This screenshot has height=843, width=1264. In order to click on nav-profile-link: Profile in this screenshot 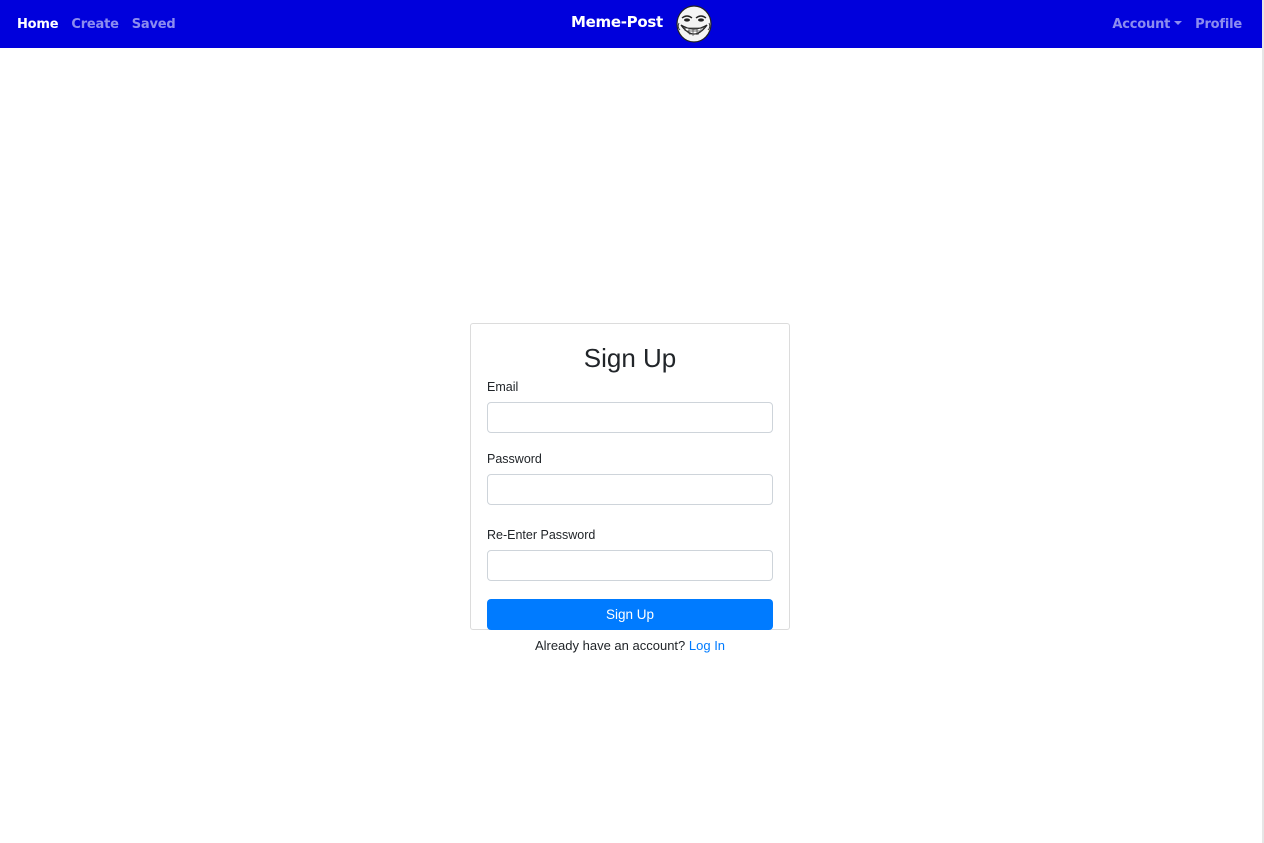, I will do `click(1218, 24)`.